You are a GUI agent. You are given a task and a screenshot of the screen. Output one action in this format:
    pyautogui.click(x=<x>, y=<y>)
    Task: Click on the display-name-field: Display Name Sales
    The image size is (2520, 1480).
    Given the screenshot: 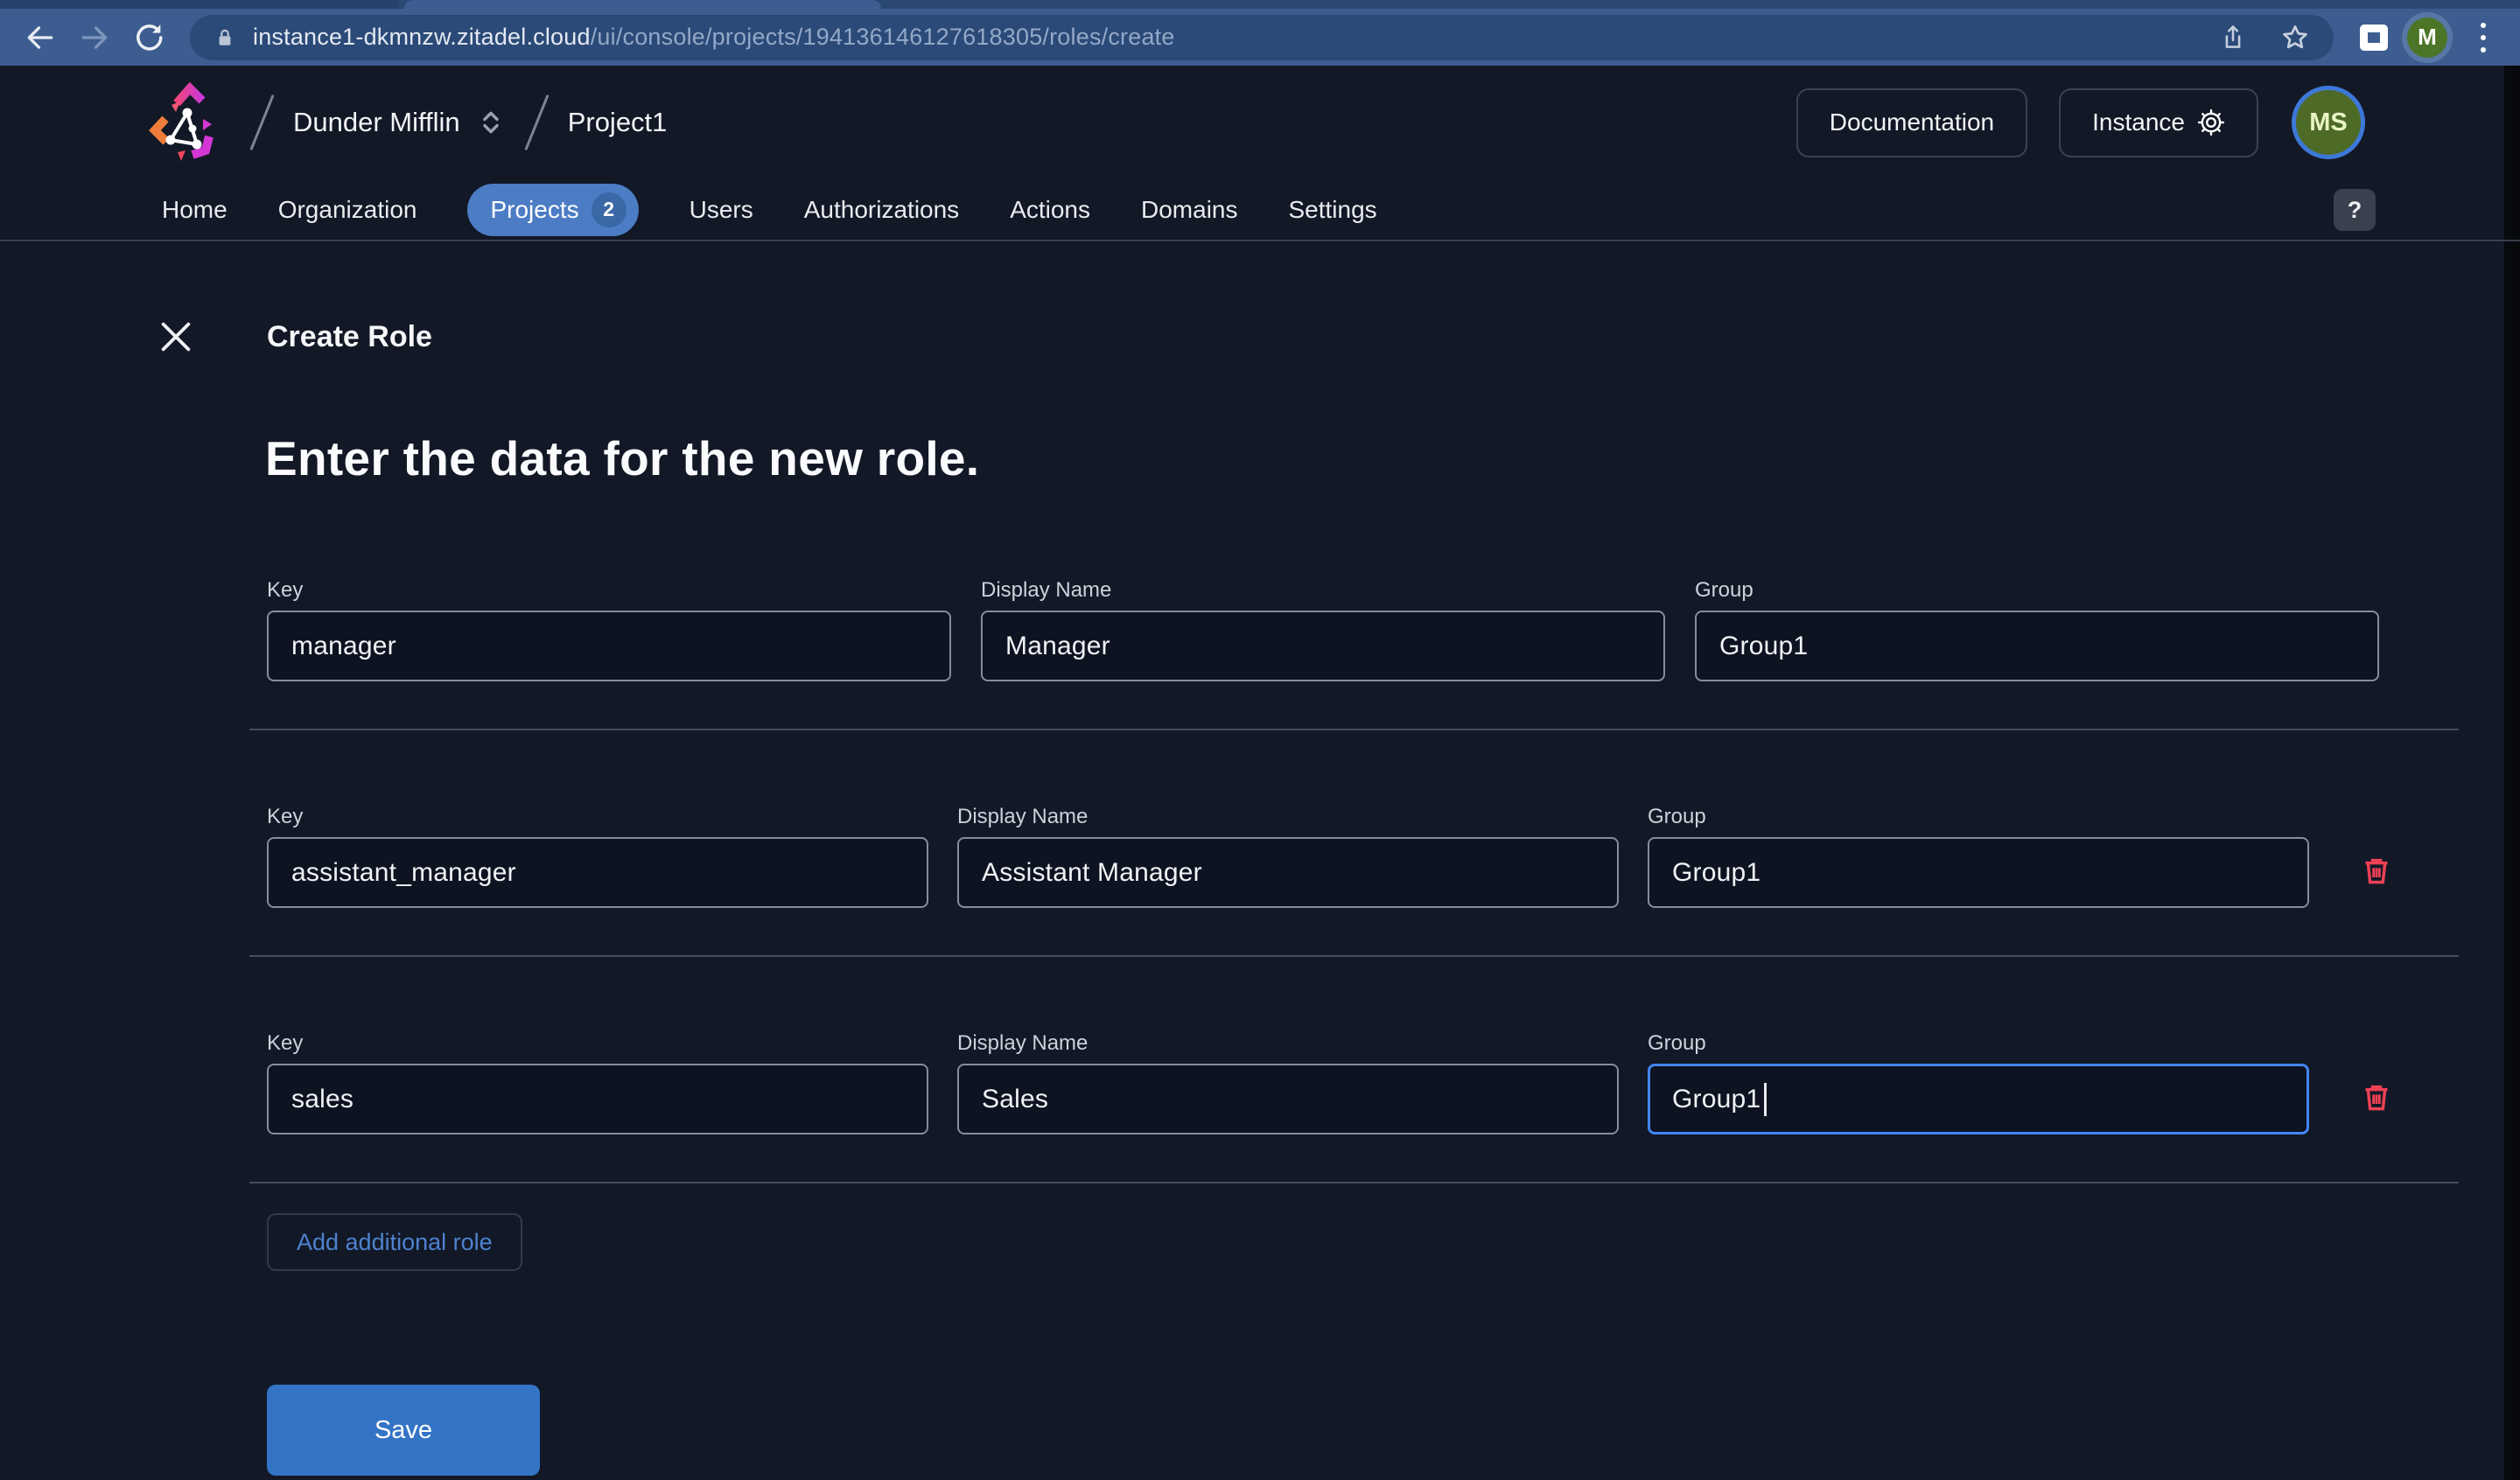 What is the action you would take?
    pyautogui.click(x=1288, y=1082)
    